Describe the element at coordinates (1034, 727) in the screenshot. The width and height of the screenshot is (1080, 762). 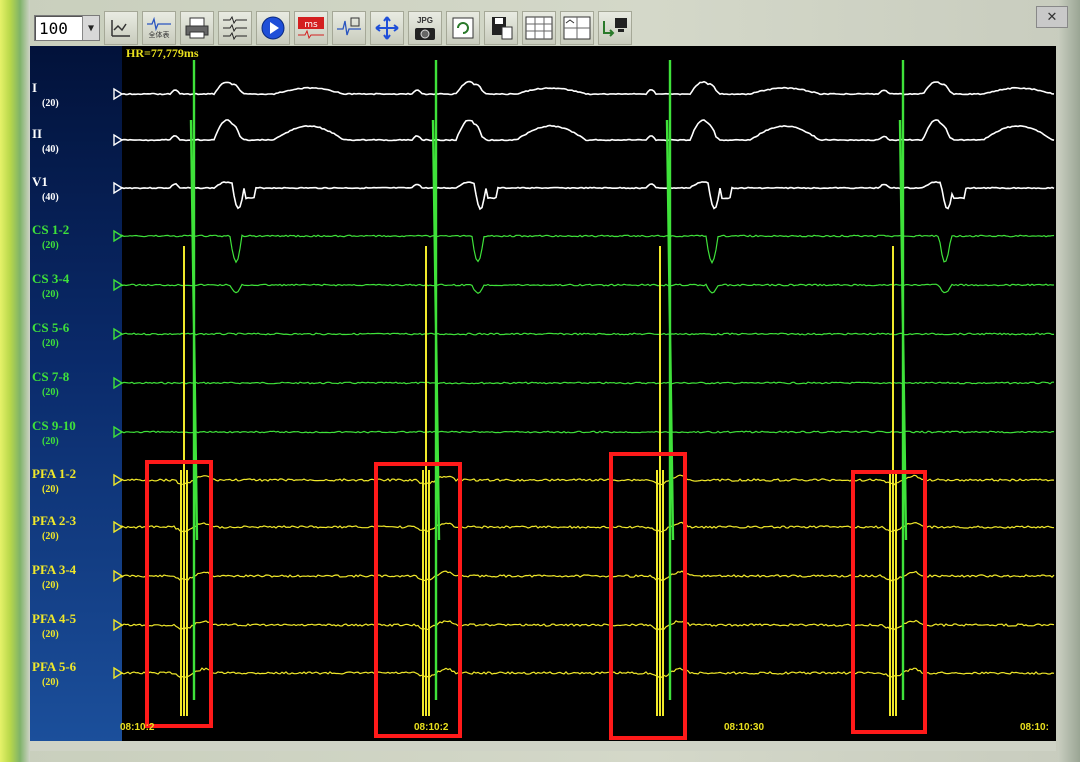
I see `time-label: 08:10:` at that location.